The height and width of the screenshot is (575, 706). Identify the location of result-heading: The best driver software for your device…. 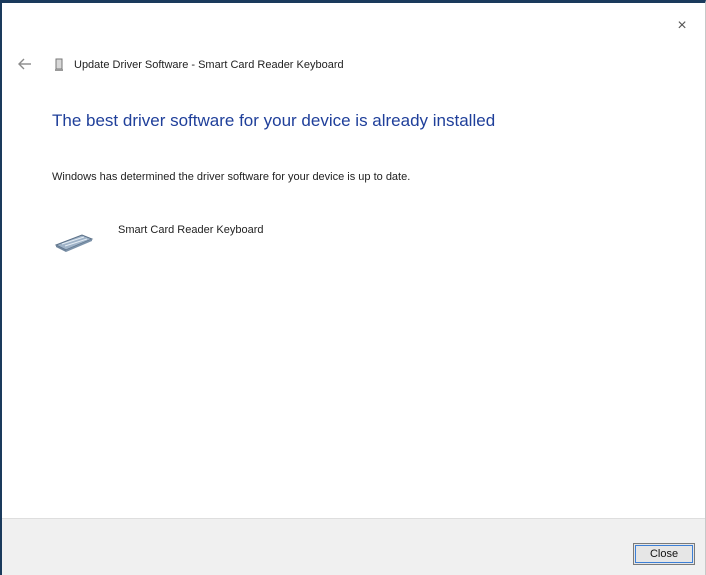
(274, 120).